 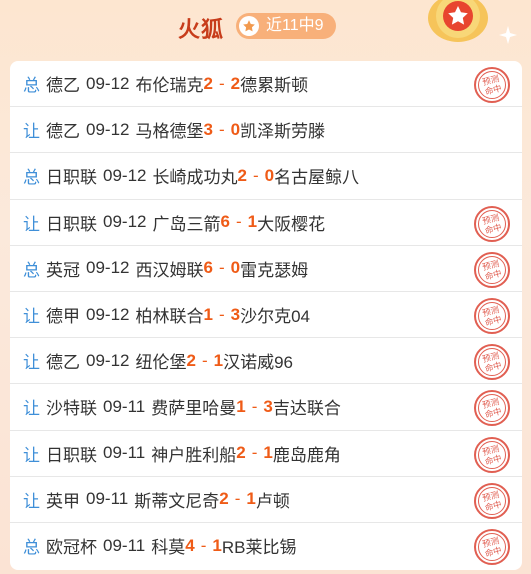 I want to click on league-name: 英冠, so click(x=63, y=270).